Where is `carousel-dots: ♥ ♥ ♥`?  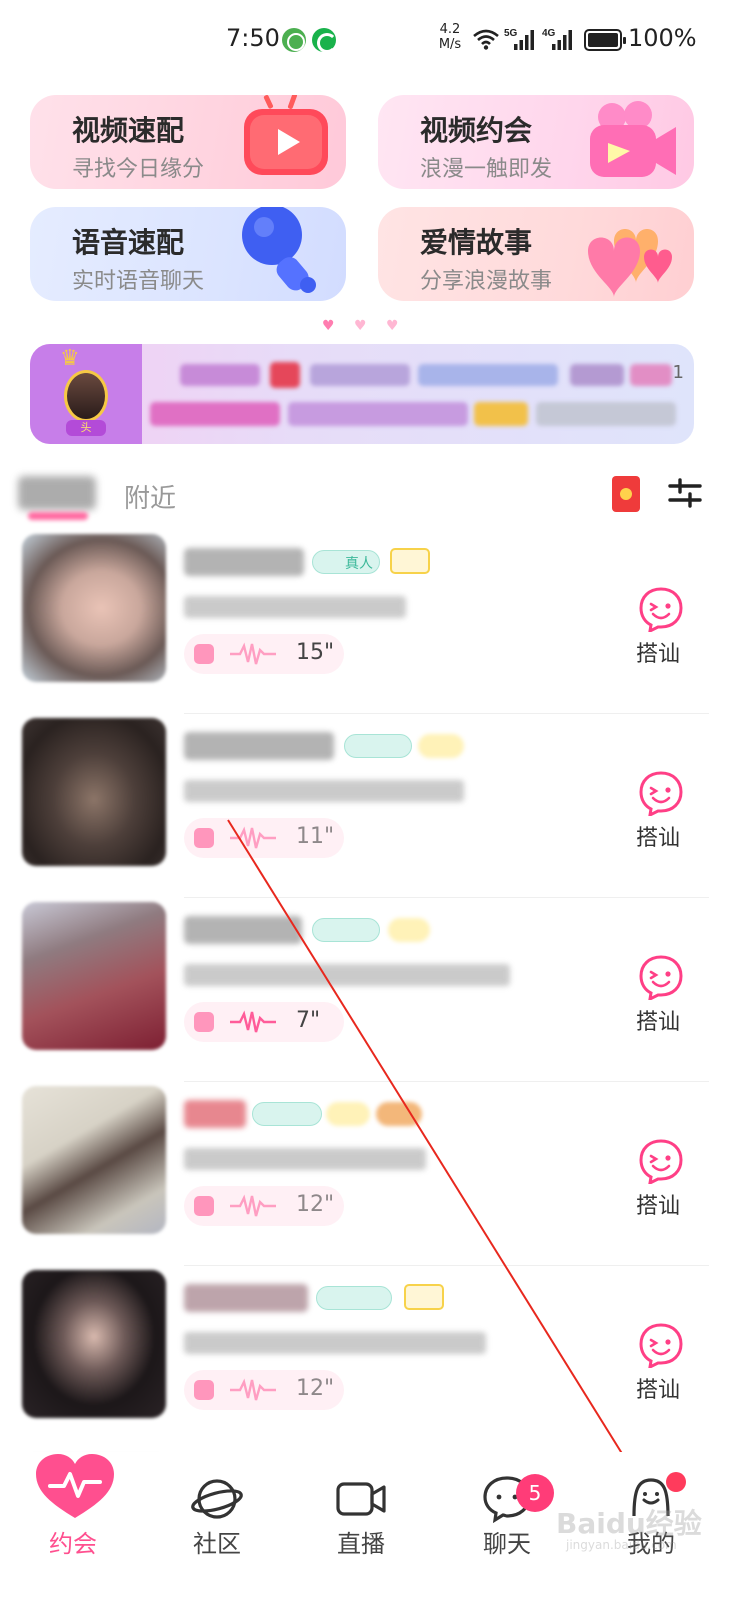
carousel-dots: ♥ ♥ ♥ is located at coordinates (364, 326).